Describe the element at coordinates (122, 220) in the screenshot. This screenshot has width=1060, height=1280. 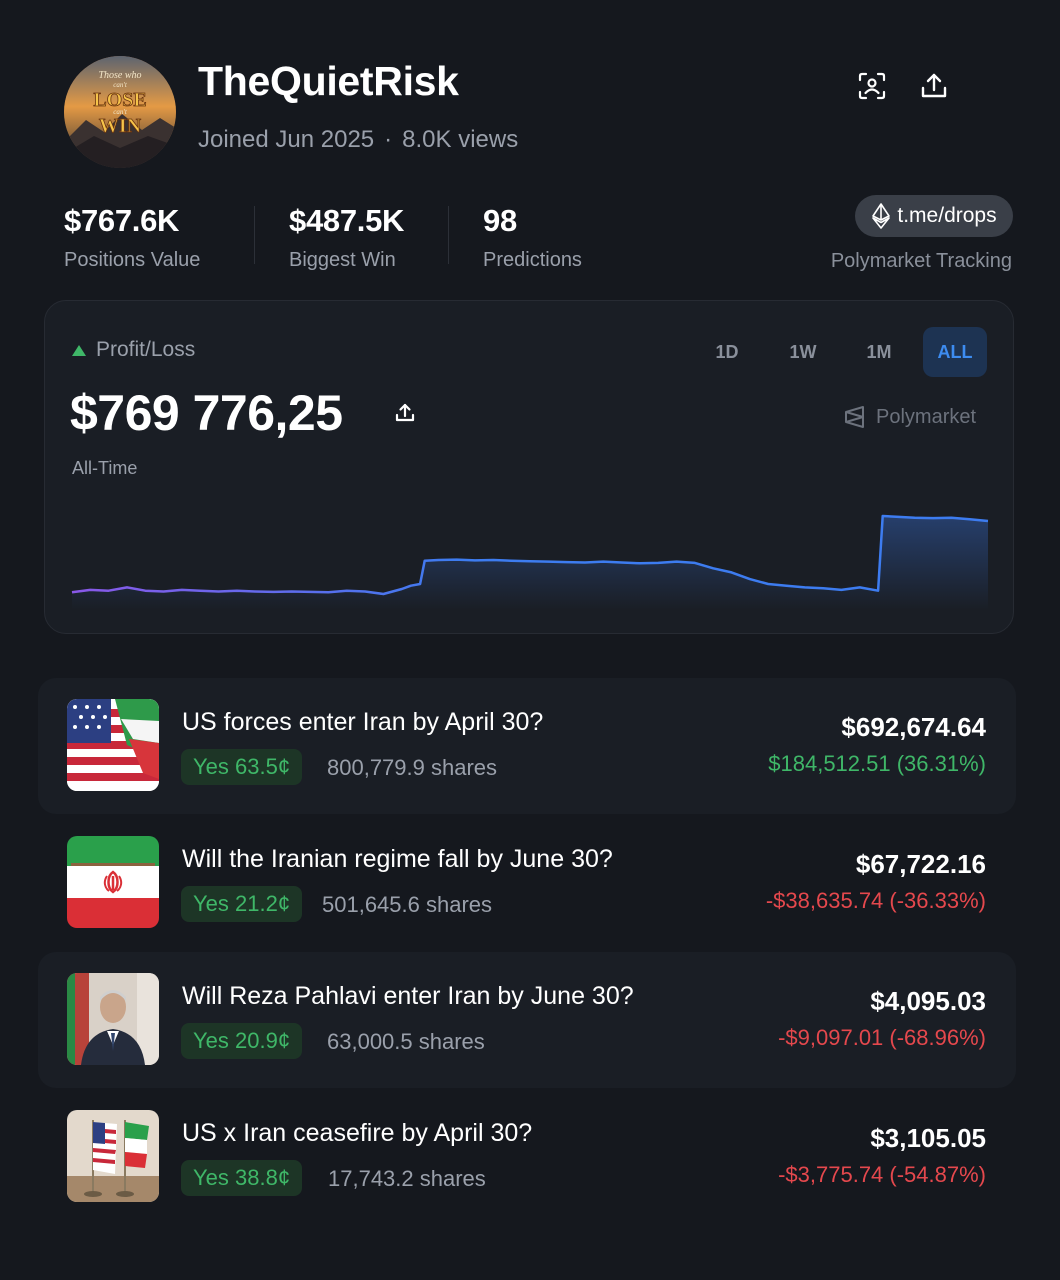
I see `stat-value: $767.6K` at that location.